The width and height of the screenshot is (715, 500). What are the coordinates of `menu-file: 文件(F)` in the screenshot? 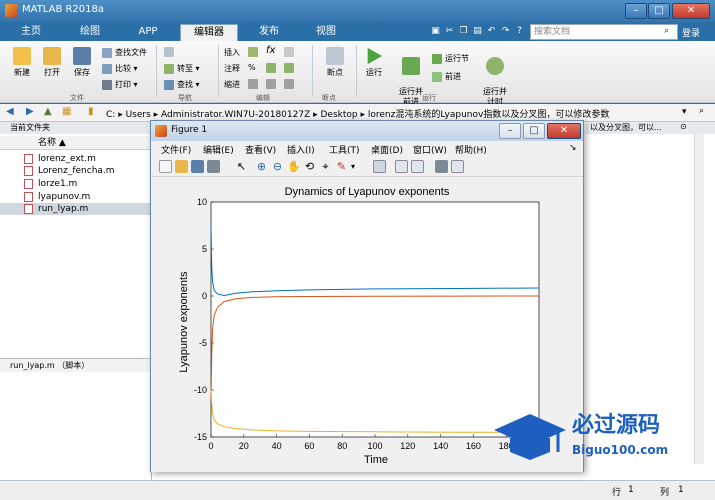 It's located at (176, 149).